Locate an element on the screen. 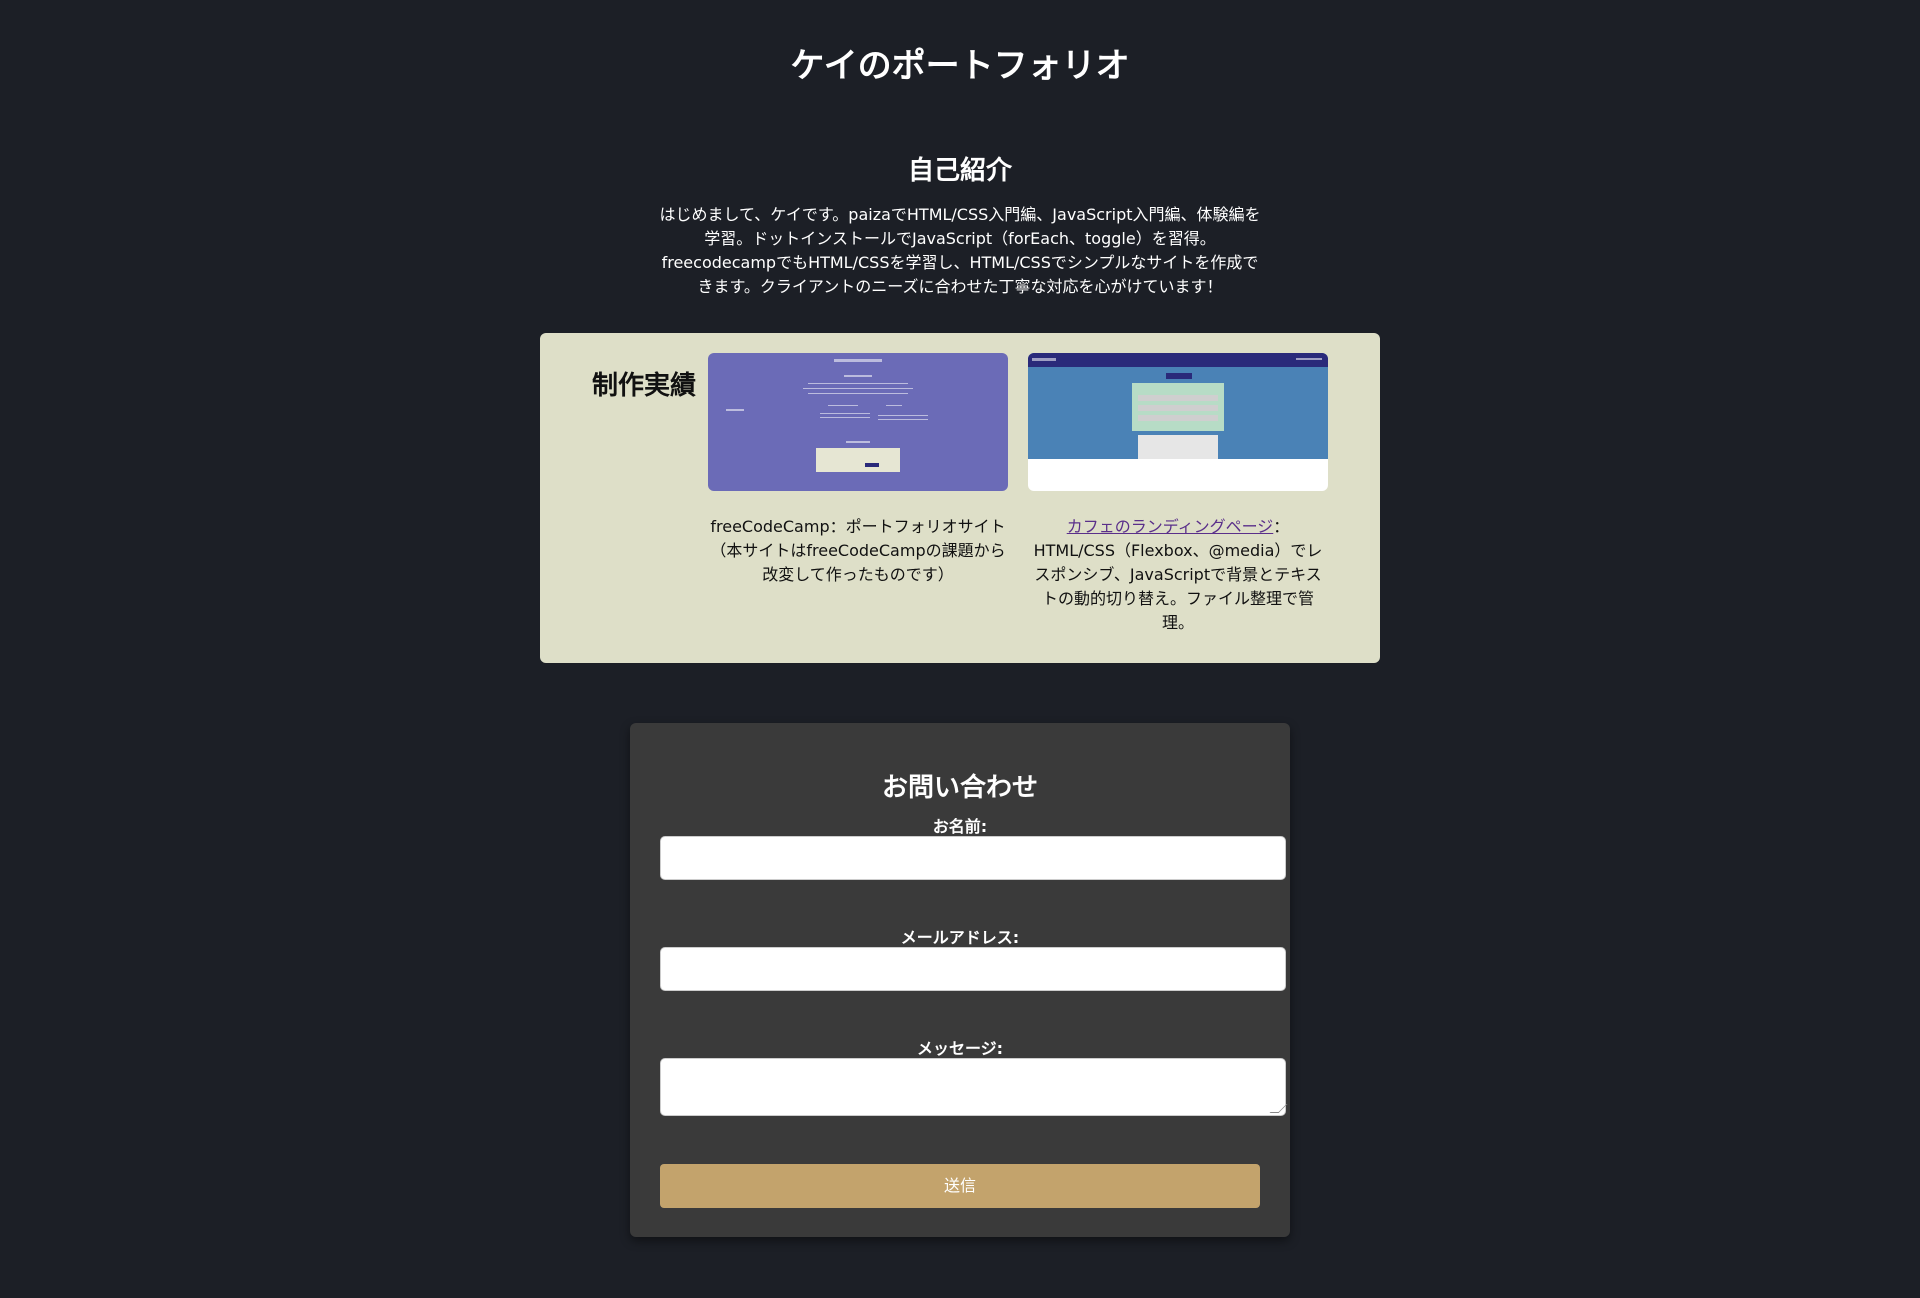 The width and height of the screenshot is (1920, 1298). message-label: メッセージ: is located at coordinates (960, 1048).